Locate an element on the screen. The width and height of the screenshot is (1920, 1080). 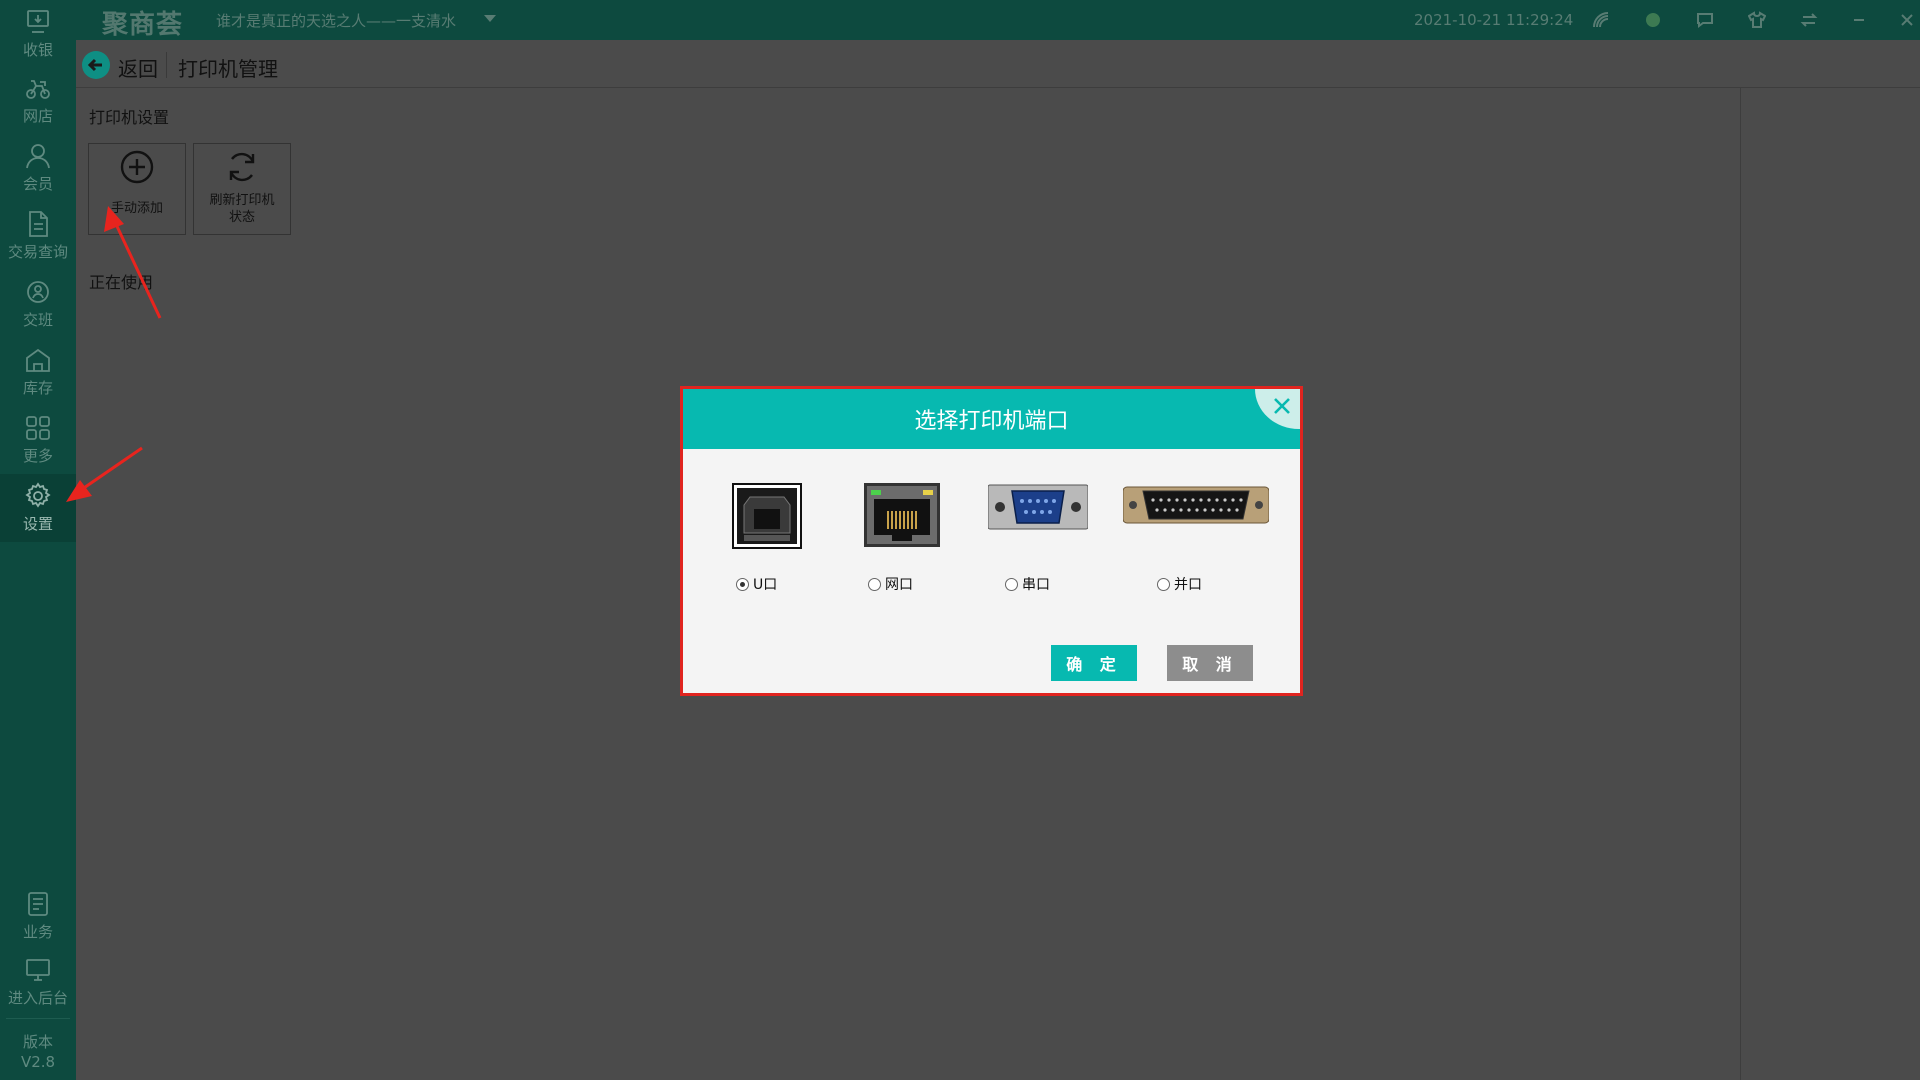
port-option-serial: 串口 is located at coordinates (1027, 584).